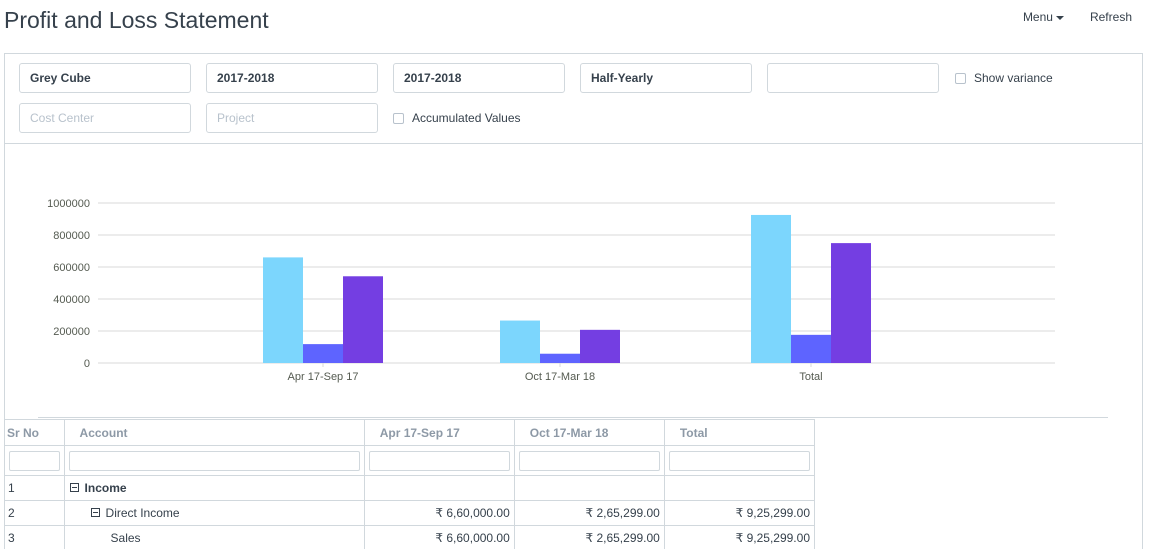 The image size is (1157, 549). I want to click on show-variance-checkbox: Show variance, so click(1004, 78).